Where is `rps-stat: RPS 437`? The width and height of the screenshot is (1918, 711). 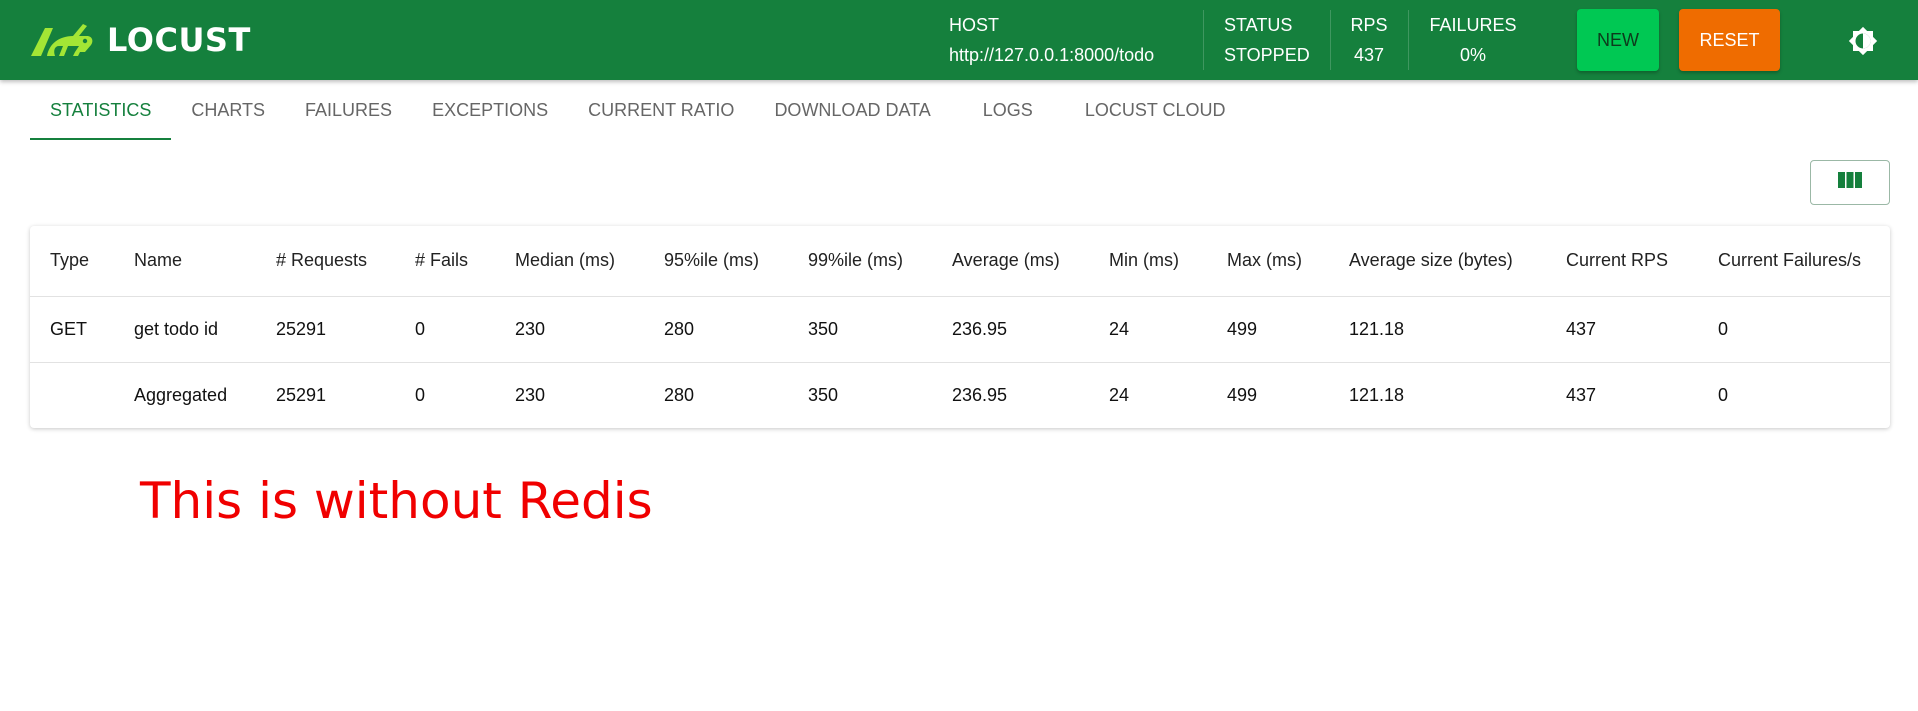 rps-stat: RPS 437 is located at coordinates (1369, 40).